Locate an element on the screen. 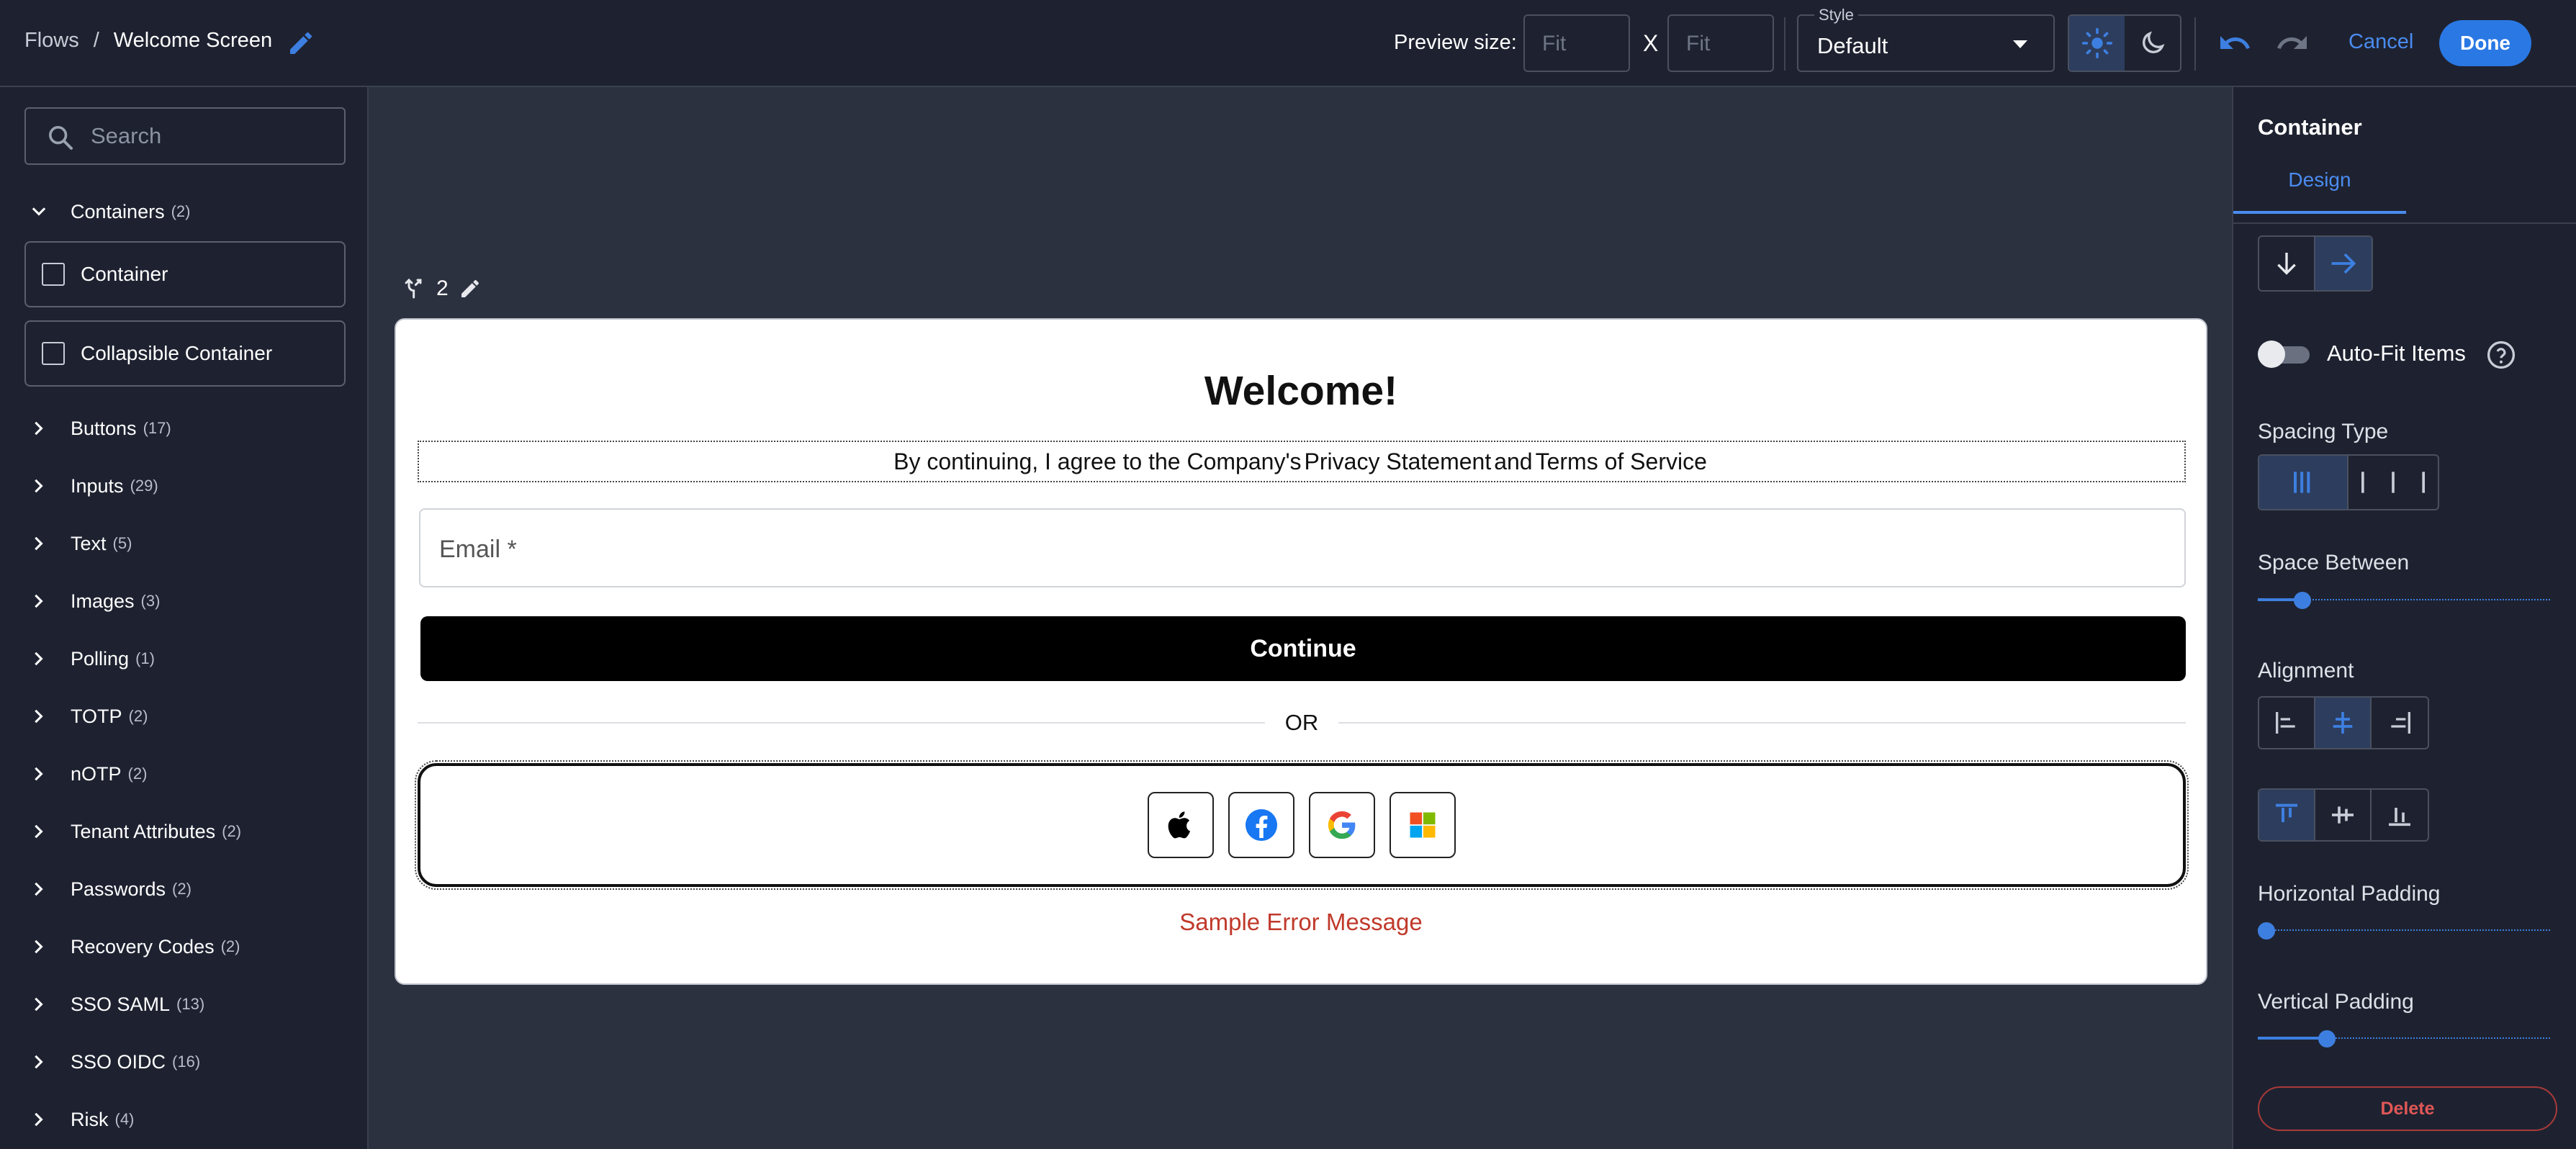 Image resolution: width=2576 pixels, height=1149 pixels. terms-of-service-link: Terms of Service is located at coordinates (1621, 462).